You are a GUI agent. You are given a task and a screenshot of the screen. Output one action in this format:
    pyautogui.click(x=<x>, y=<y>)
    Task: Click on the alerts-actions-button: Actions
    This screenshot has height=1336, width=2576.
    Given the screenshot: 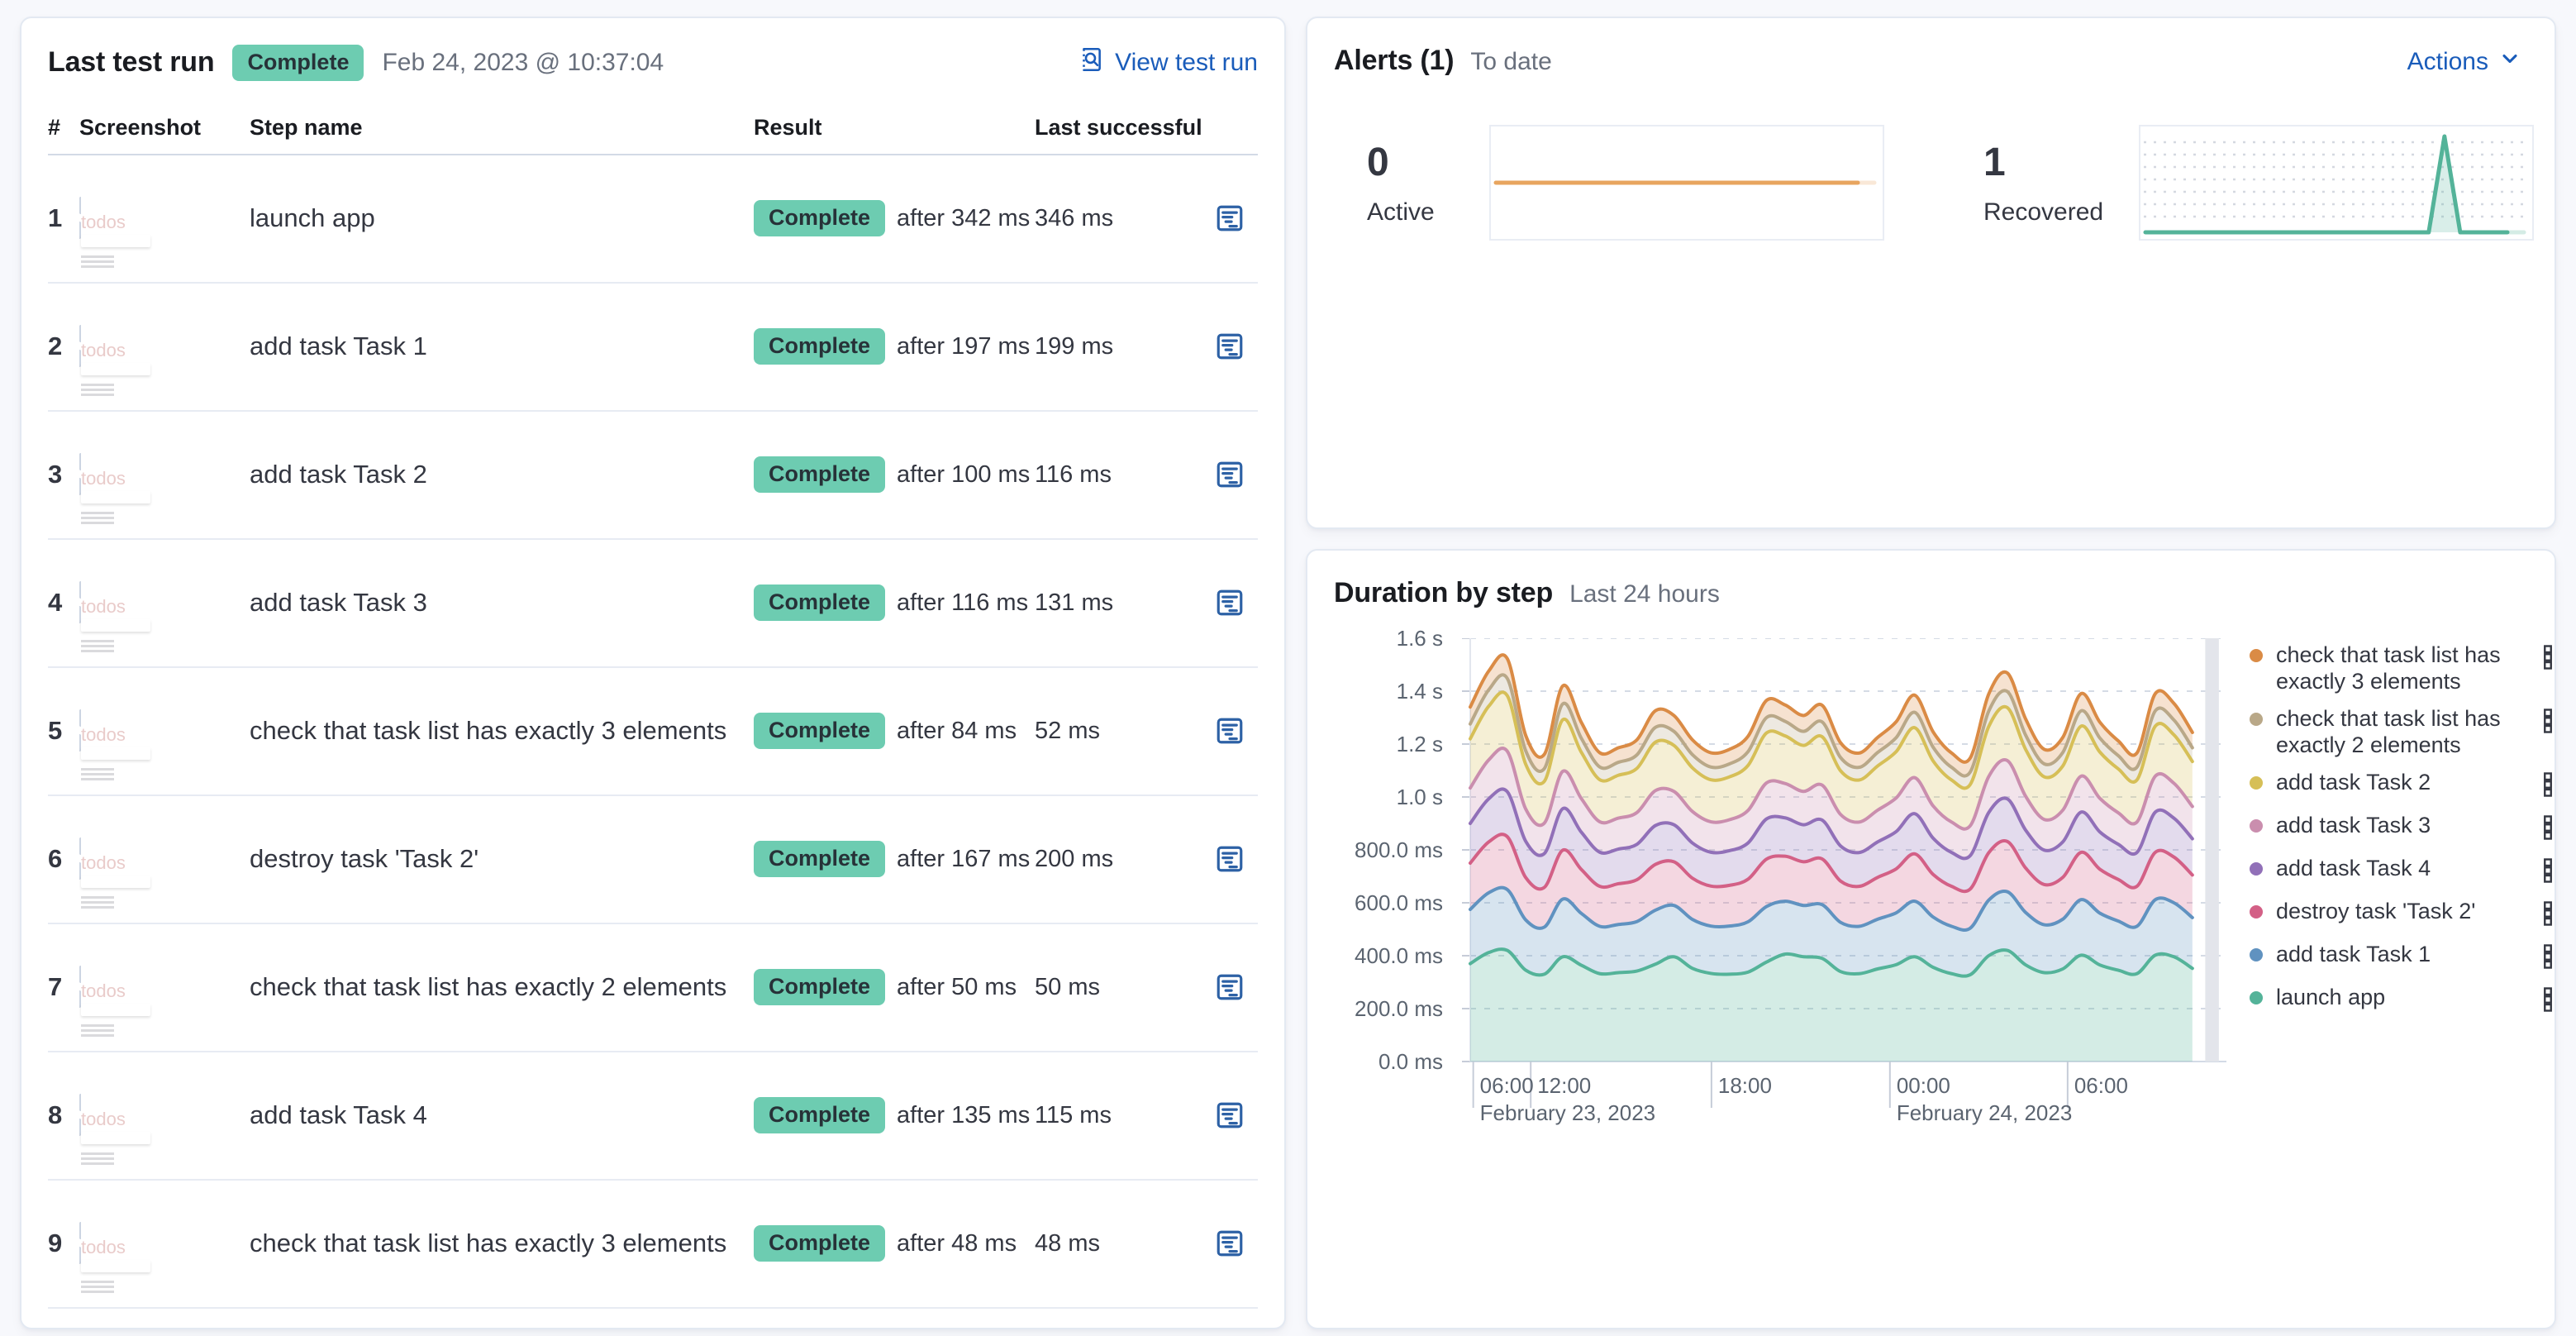 What is the action you would take?
    pyautogui.click(x=2464, y=62)
    